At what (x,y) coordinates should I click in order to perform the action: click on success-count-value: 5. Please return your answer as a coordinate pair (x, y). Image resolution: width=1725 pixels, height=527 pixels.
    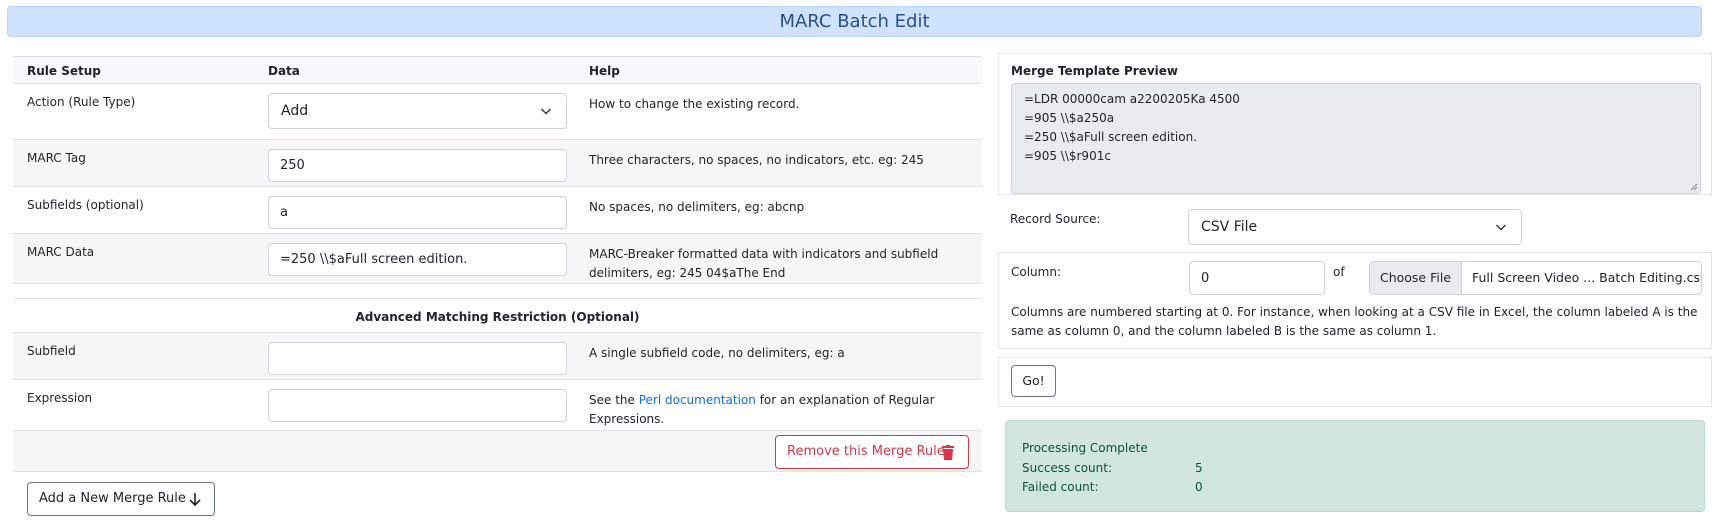
    Looking at the image, I should click on (1199, 467).